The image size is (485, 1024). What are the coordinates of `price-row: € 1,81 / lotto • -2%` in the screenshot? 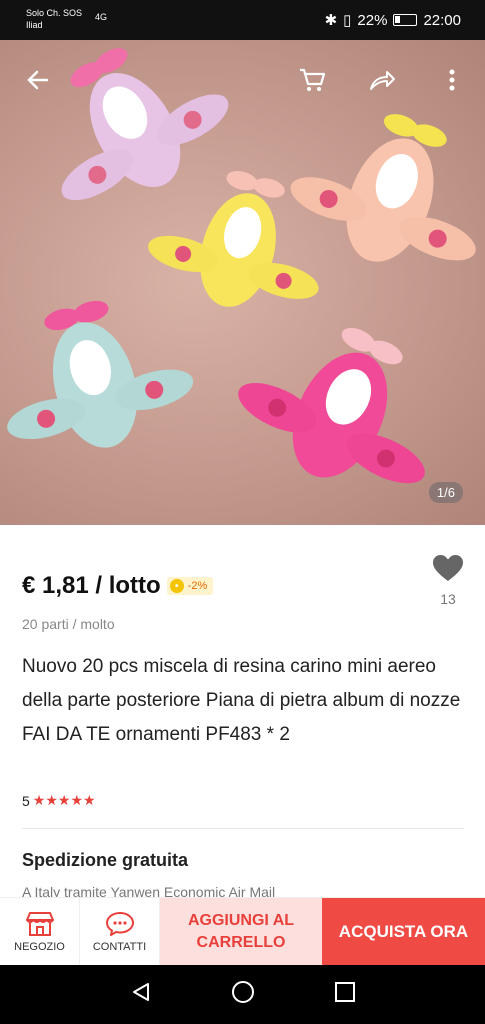 It's located at (118, 586).